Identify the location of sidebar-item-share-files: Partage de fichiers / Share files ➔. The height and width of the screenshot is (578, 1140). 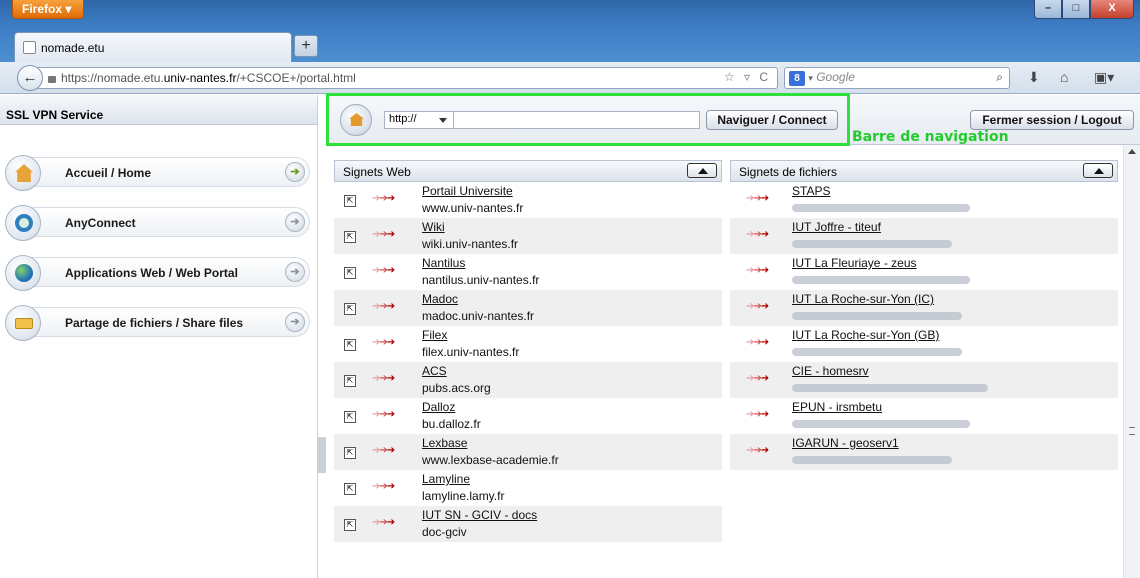
(157, 323).